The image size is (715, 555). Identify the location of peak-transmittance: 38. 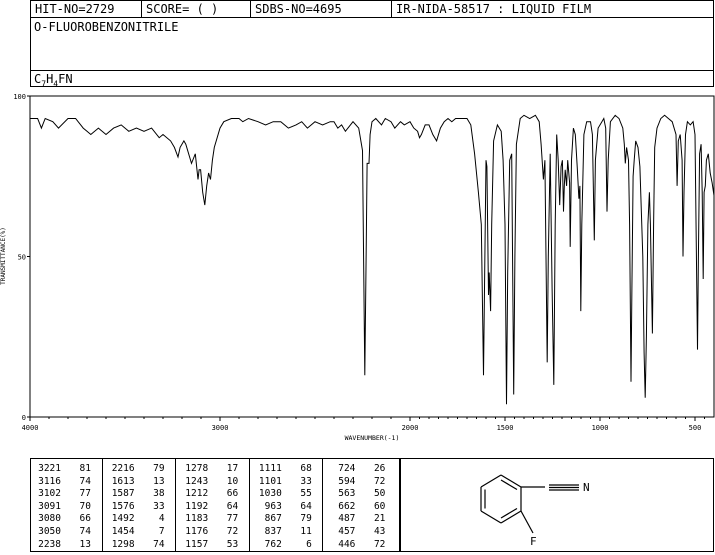
(159, 494).